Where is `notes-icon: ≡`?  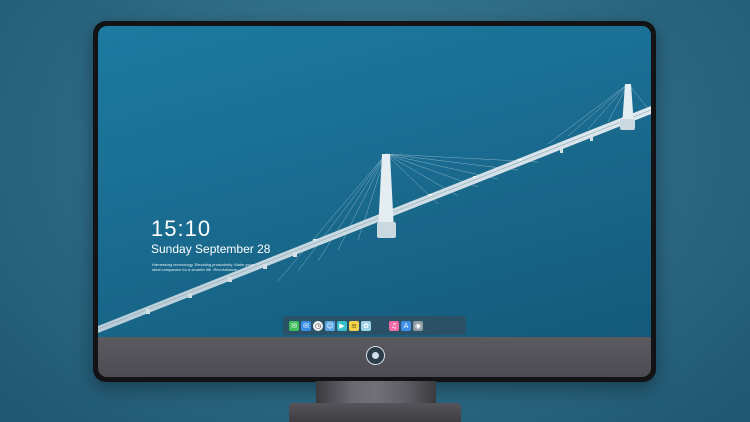 notes-icon: ≡ is located at coordinates (354, 325).